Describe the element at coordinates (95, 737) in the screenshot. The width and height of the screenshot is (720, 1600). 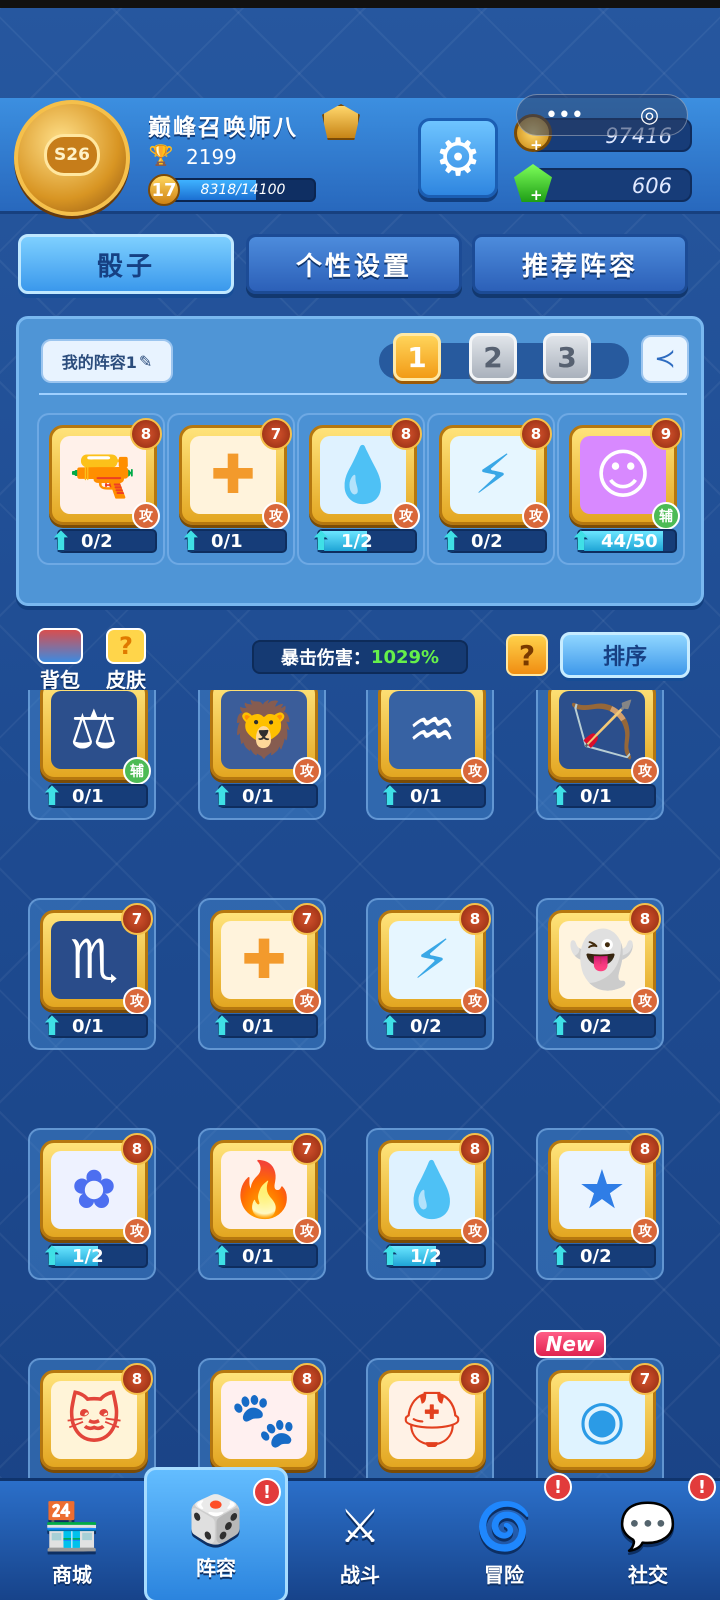
I see `dice-frame: ⚖ 辅` at that location.